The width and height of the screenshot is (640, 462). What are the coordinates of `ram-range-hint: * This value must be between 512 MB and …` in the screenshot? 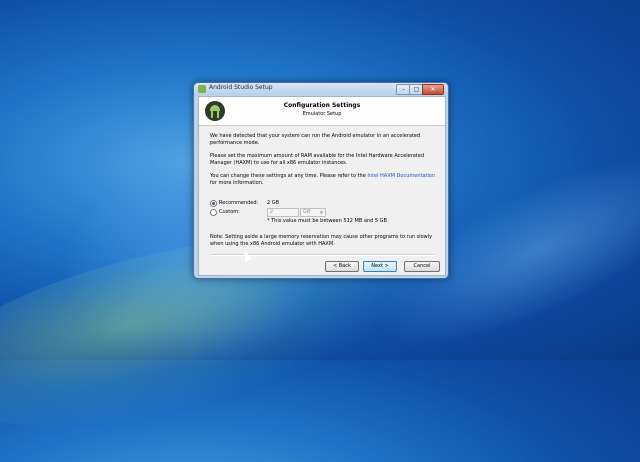 It's located at (327, 221).